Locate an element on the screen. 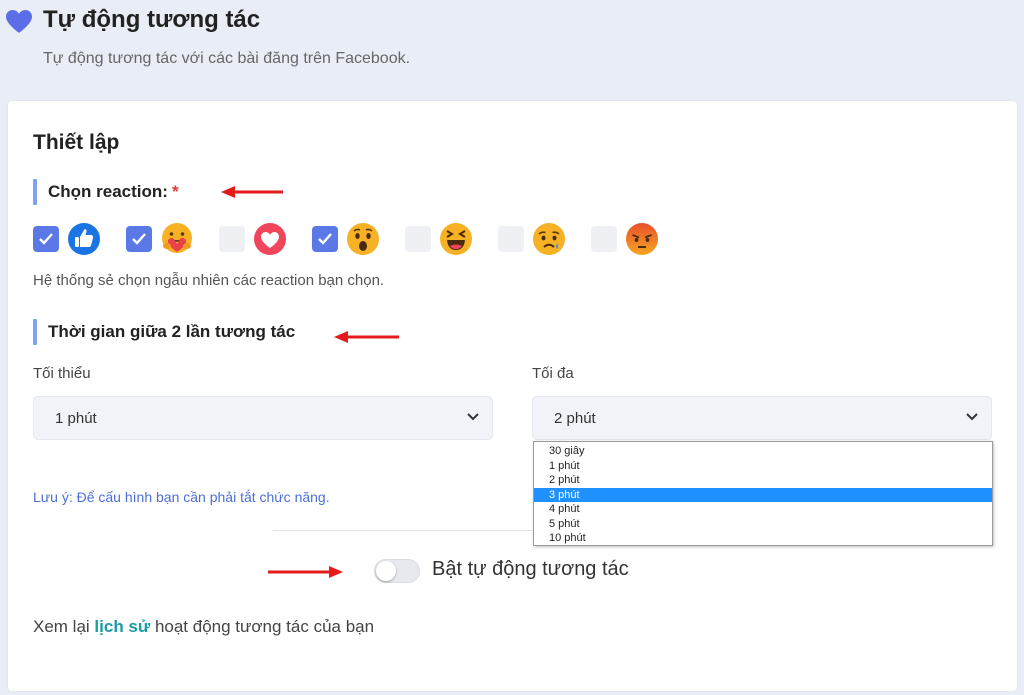 The image size is (1024, 695). reaction-love-checkbox is located at coordinates (232, 239).